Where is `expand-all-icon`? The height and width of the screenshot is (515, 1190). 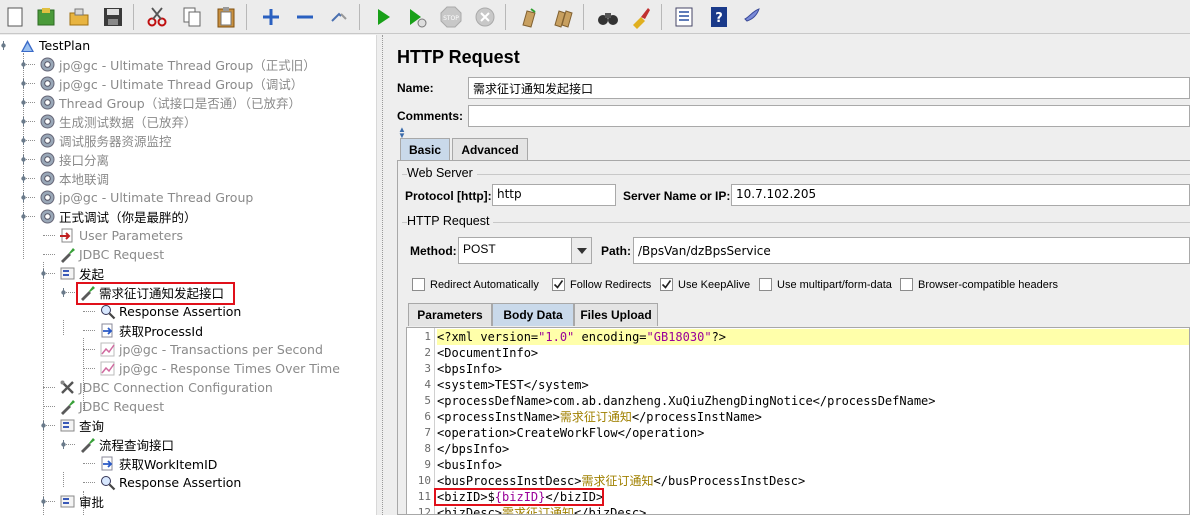
expand-all-icon is located at coordinates (271, 17).